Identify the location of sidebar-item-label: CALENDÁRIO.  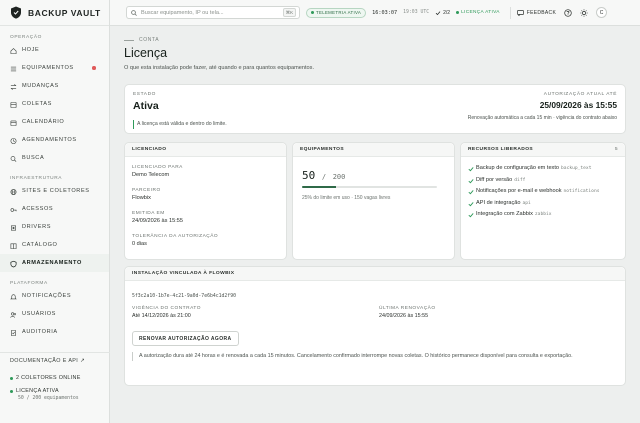
(43, 122).